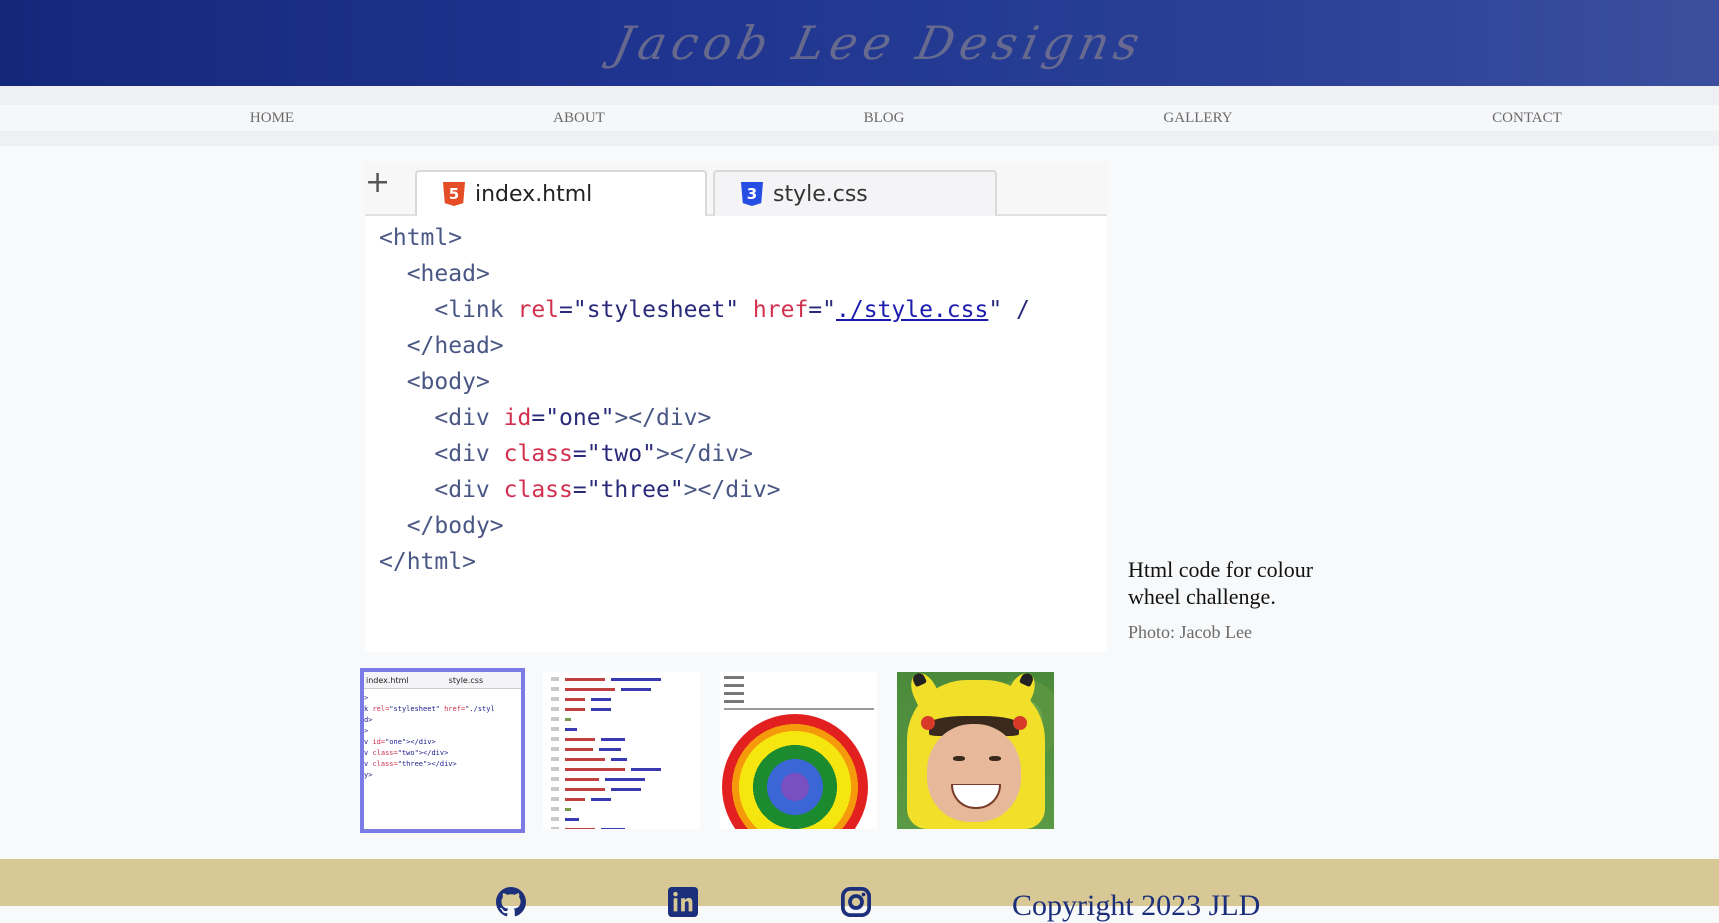 This screenshot has width=1719, height=923. I want to click on editor-tabbar: + 5 index.html 3 style.css, so click(736, 189).